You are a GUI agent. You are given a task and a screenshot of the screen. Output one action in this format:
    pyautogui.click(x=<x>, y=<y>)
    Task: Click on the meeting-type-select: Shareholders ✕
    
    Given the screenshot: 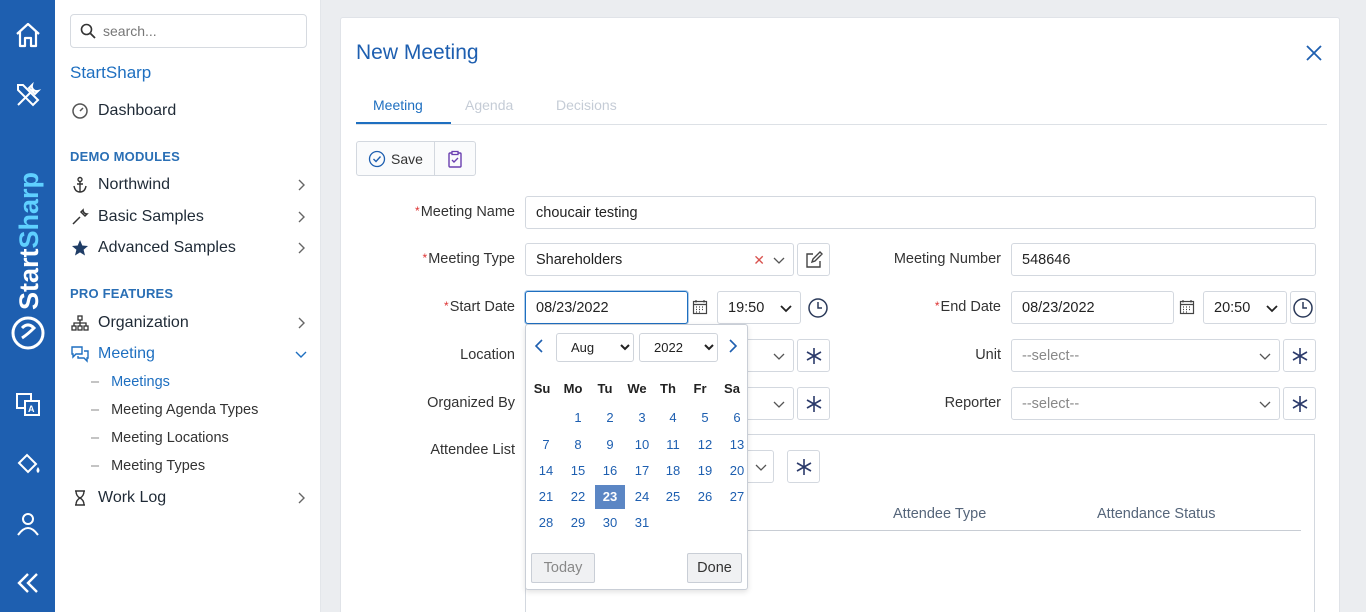 What is the action you would take?
    pyautogui.click(x=659, y=259)
    